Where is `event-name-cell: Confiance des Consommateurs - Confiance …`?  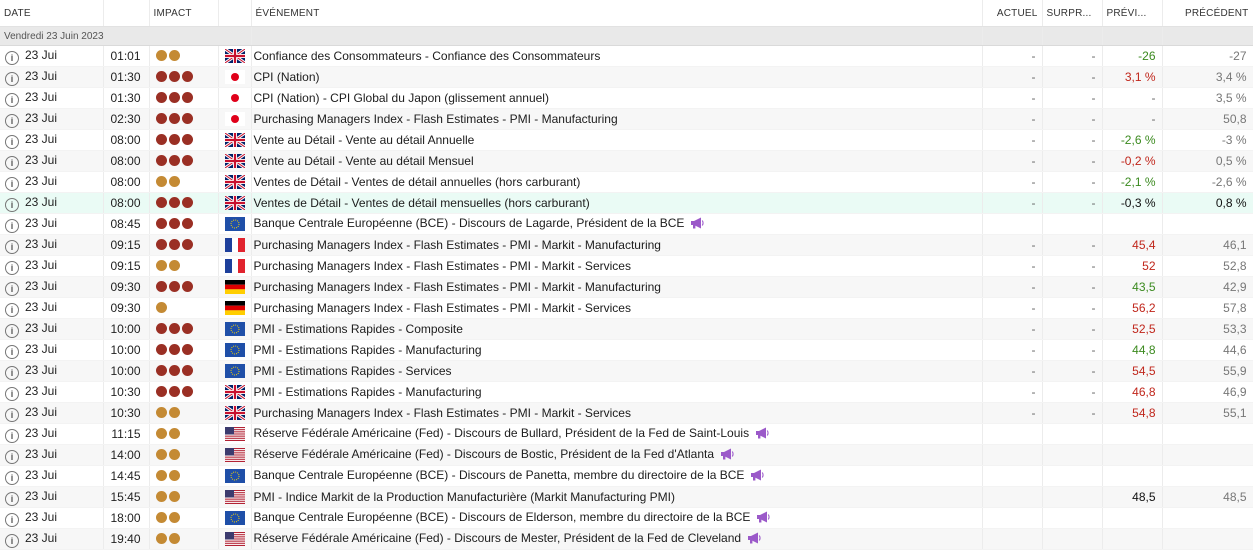 event-name-cell: Confiance des Consommateurs - Confiance … is located at coordinates (617, 56).